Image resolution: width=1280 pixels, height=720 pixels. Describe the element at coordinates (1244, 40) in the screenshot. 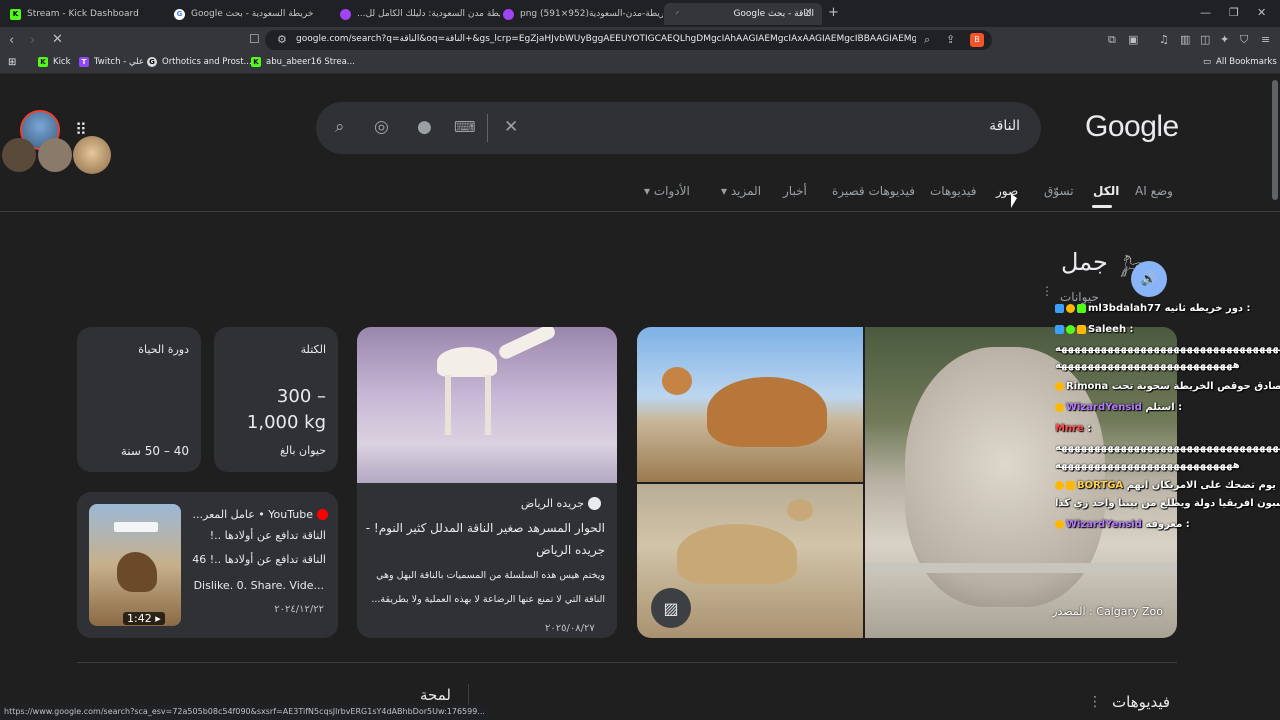

I see `vpn-icon: ⛉` at that location.